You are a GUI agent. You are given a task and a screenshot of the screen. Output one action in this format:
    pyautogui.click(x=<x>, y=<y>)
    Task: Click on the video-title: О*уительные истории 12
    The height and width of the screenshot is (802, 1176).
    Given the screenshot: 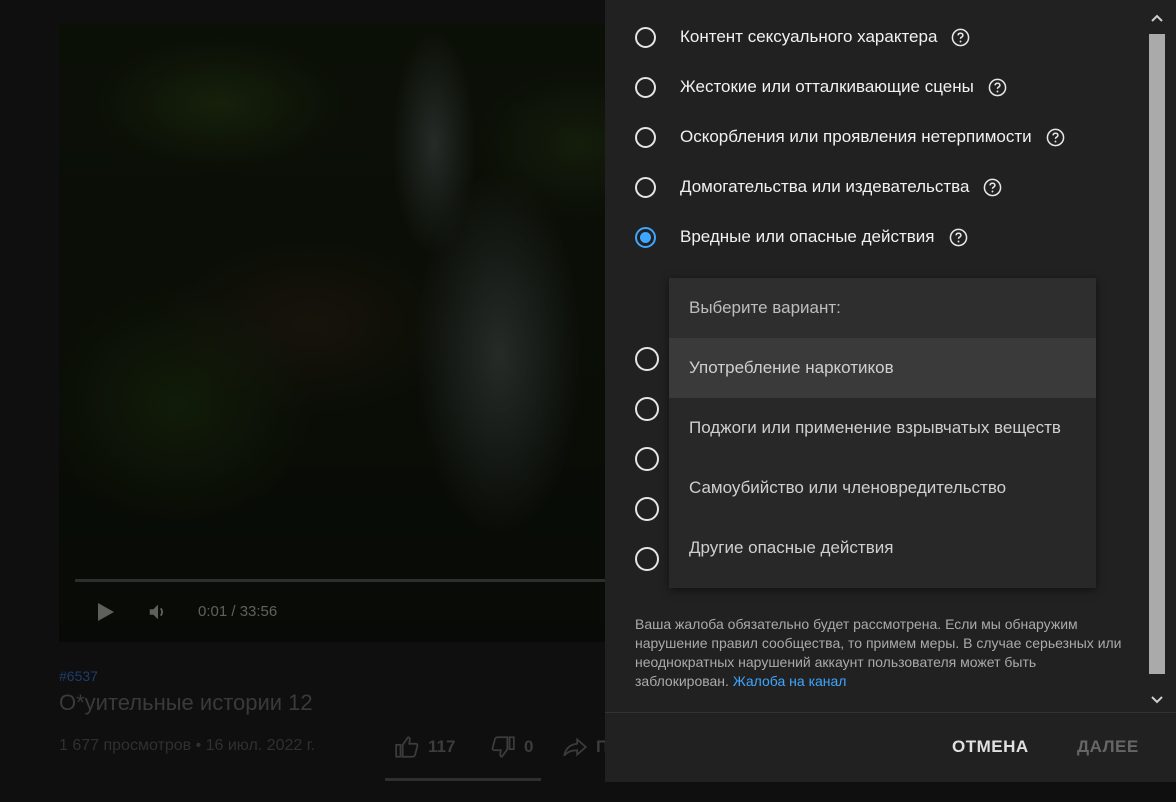 What is the action you would take?
    pyautogui.click(x=186, y=702)
    